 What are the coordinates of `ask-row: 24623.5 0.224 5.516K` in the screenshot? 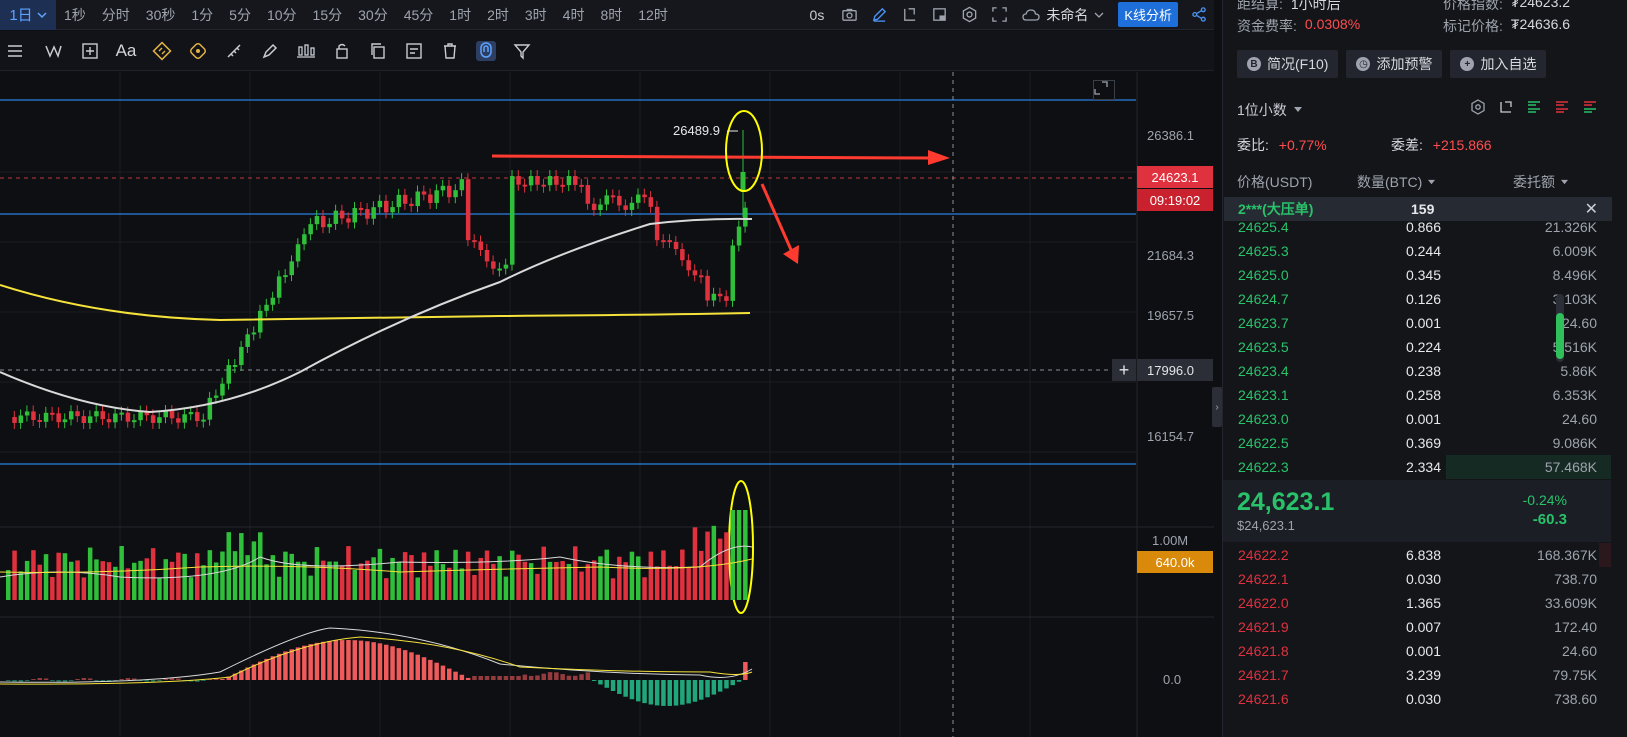 It's located at (1417, 347).